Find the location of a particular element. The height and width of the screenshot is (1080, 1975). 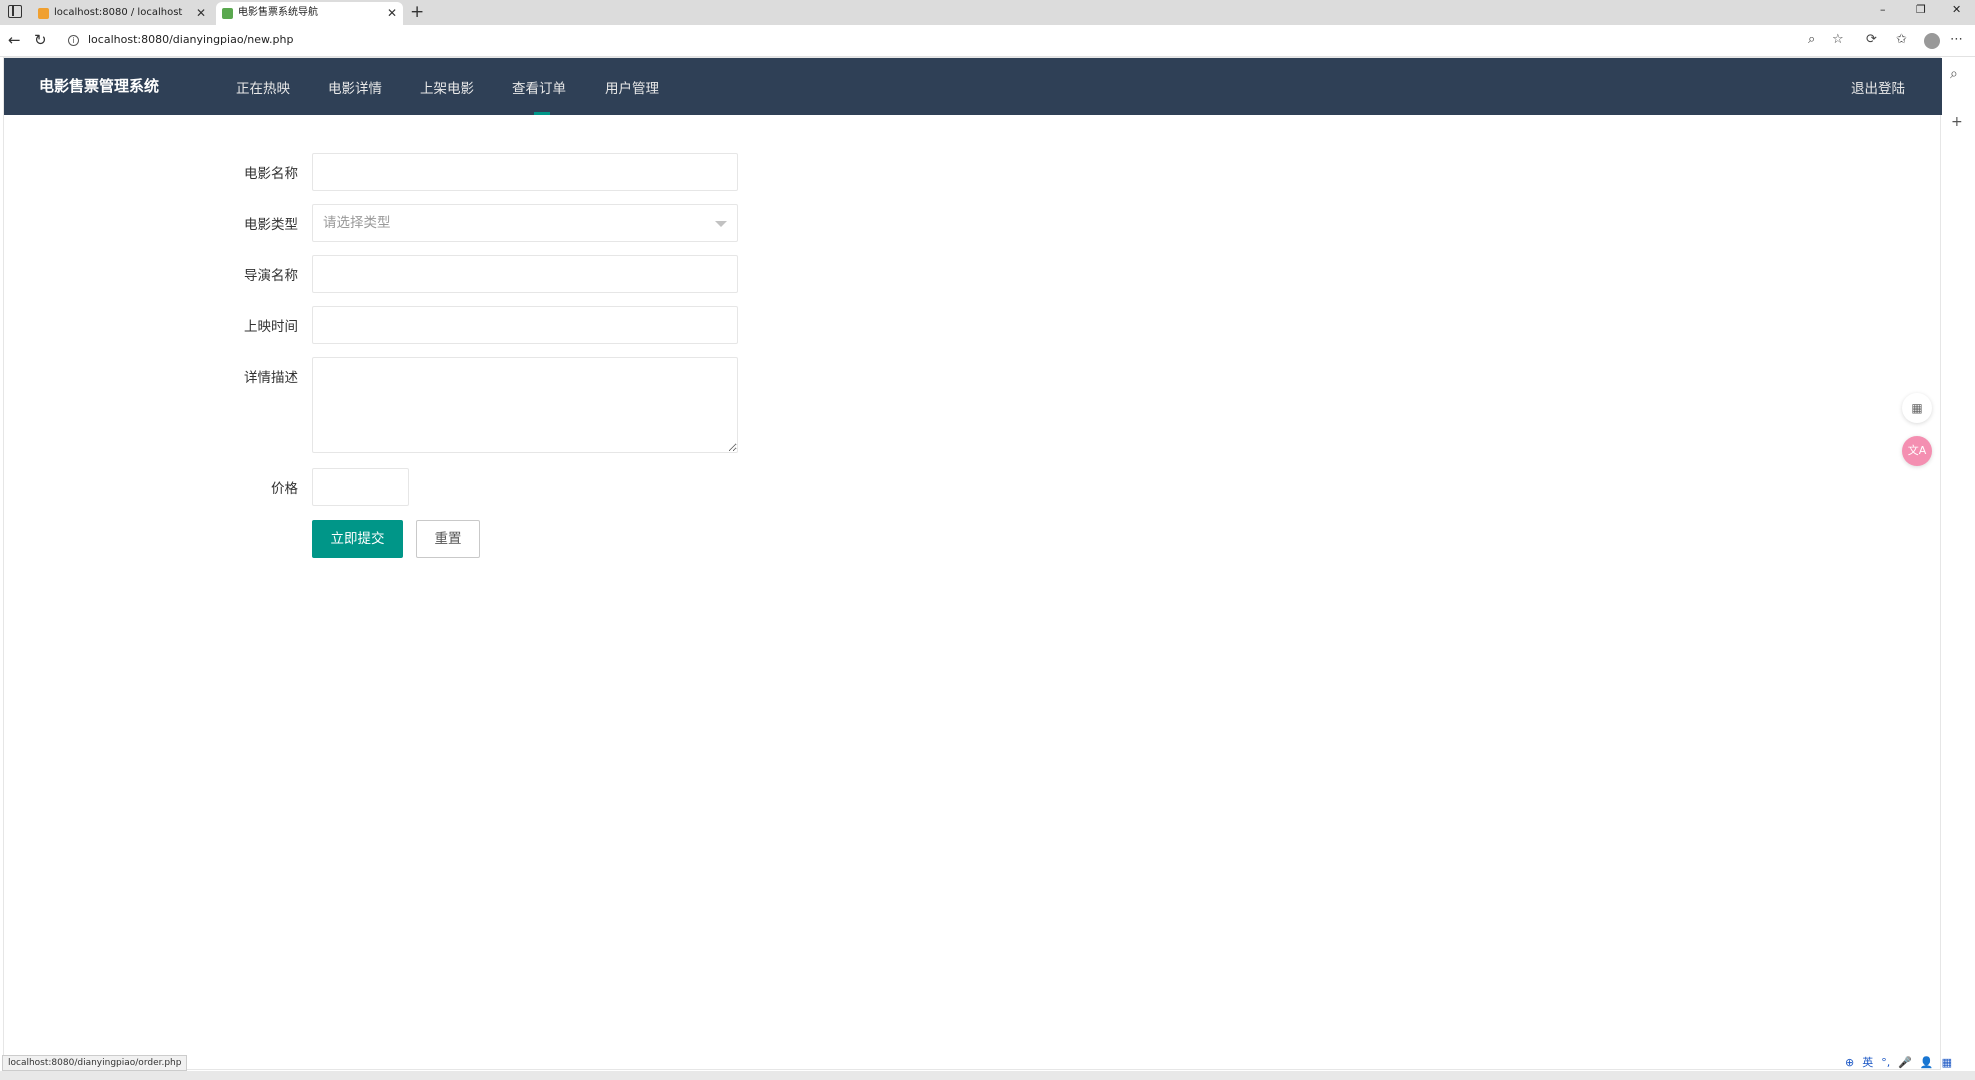

submit-button: 立即提交 is located at coordinates (357, 539).